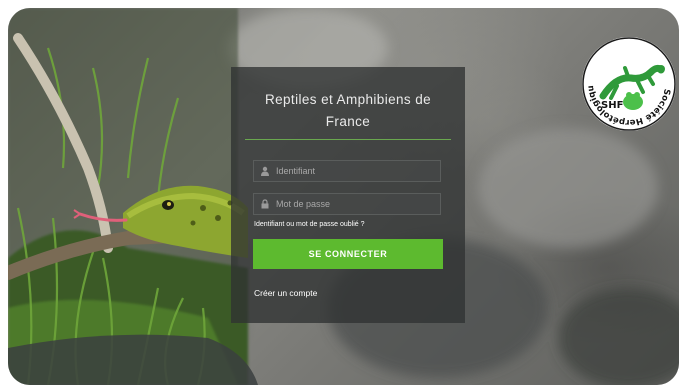  Describe the element at coordinates (628, 83) in the screenshot. I see `shf-logo: Société Herpétologique de France SHF` at that location.